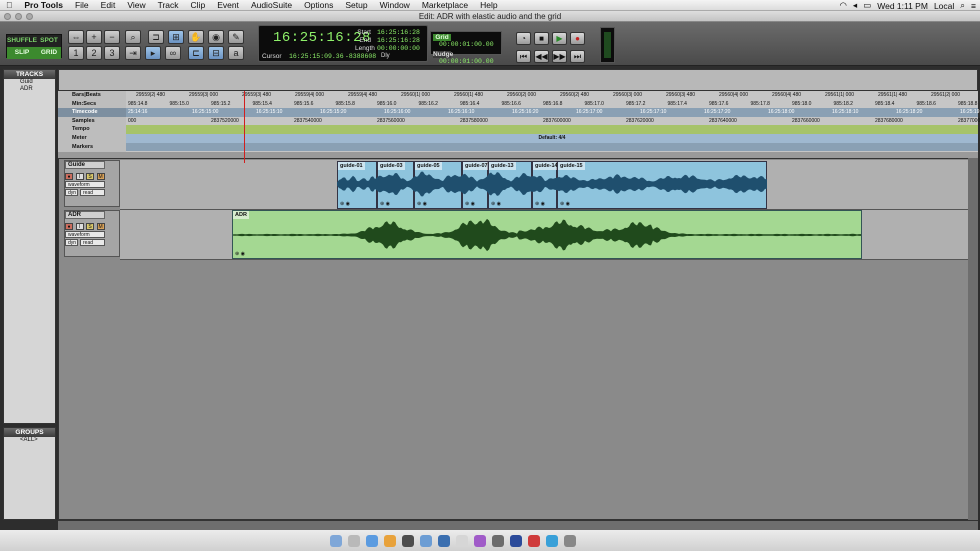 This screenshot has width=980, height=551. What do you see at coordinates (216, 37) in the screenshot?
I see `scrubber-tool-icon: ◉` at bounding box center [216, 37].